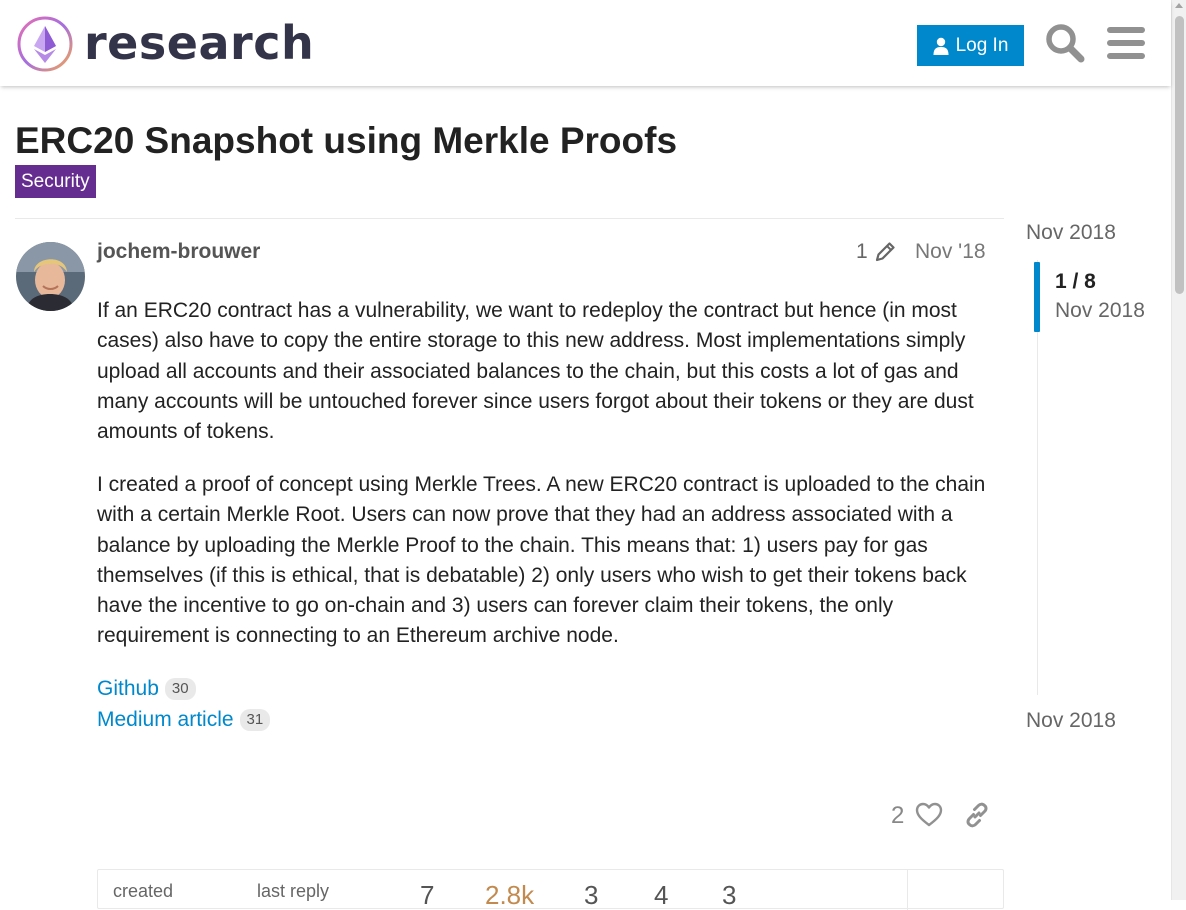 The height and width of the screenshot is (910, 1186). Describe the element at coordinates (1100, 310) in the screenshot. I see `timeline-position-date: Nov 2018` at that location.